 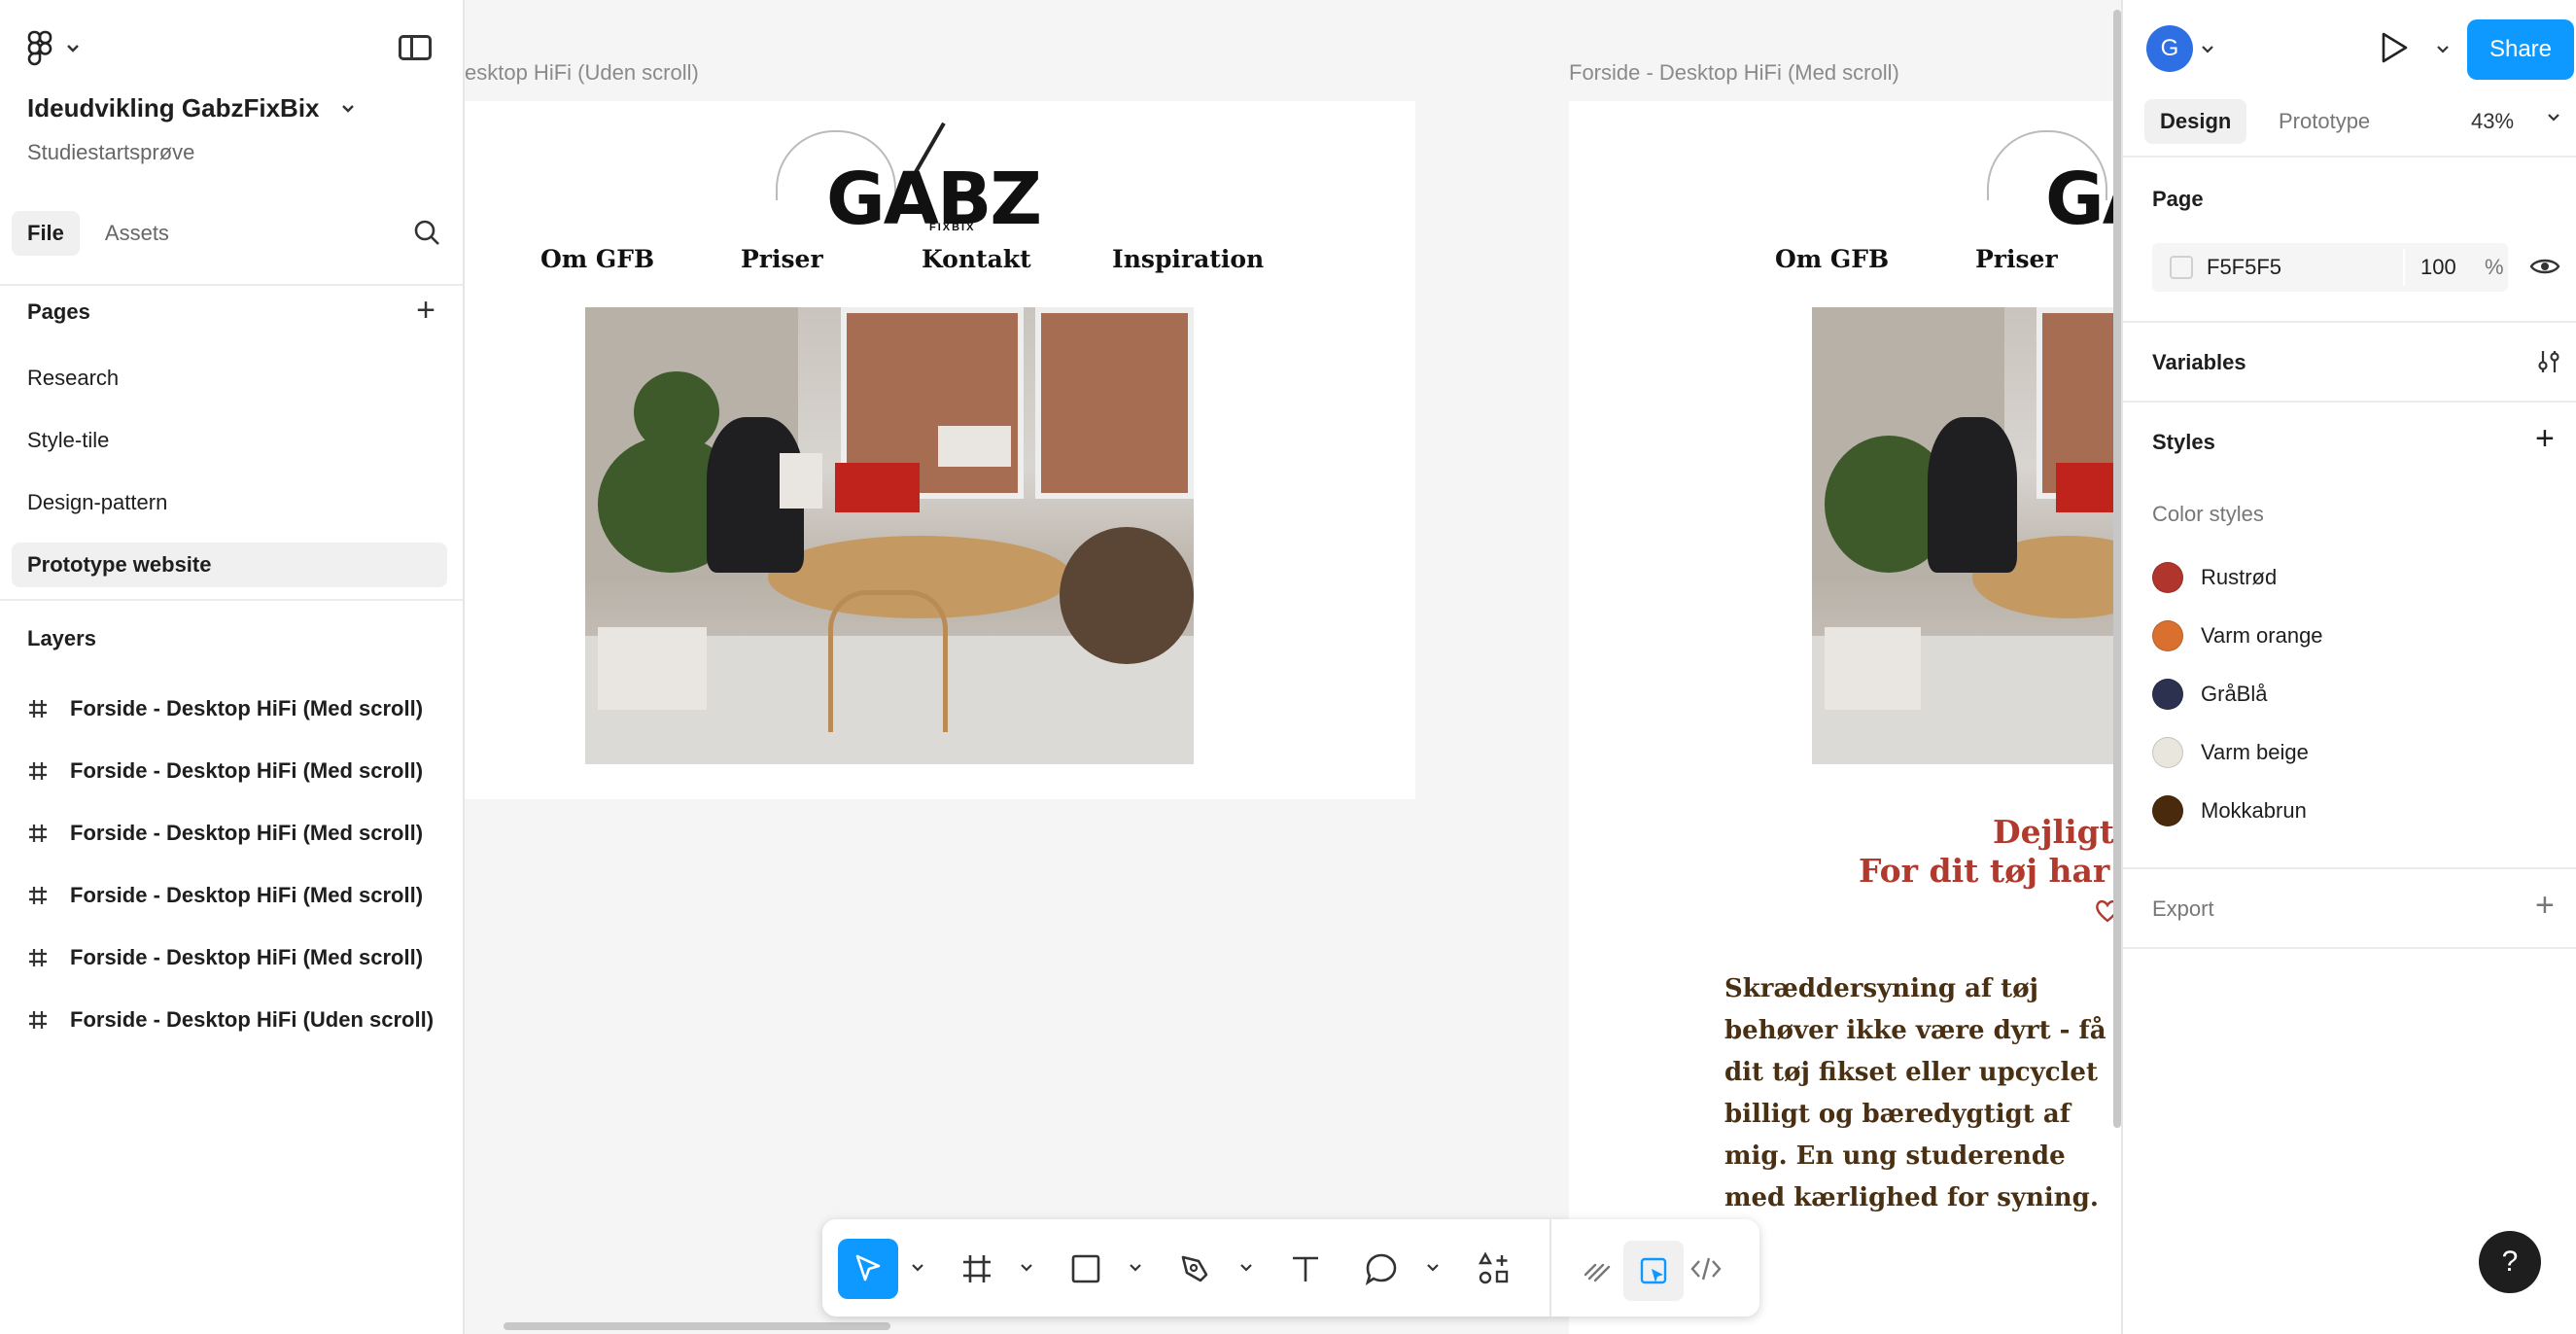 I want to click on share-button: Share, so click(x=2520, y=49).